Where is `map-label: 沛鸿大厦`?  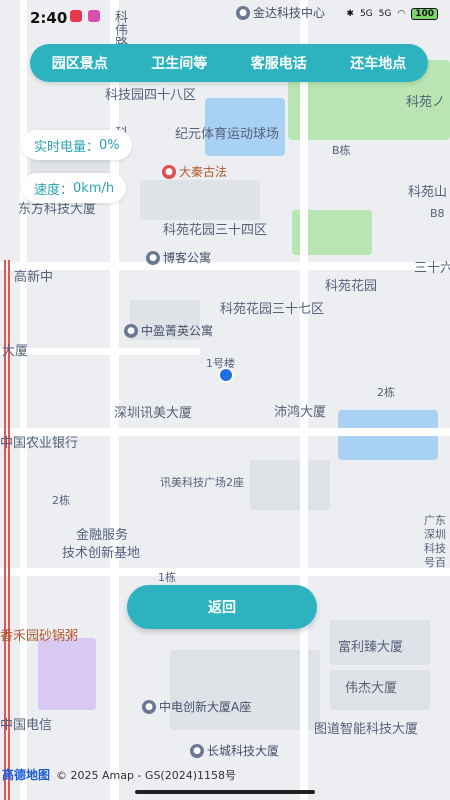
map-label: 沛鸿大厦 is located at coordinates (300, 412).